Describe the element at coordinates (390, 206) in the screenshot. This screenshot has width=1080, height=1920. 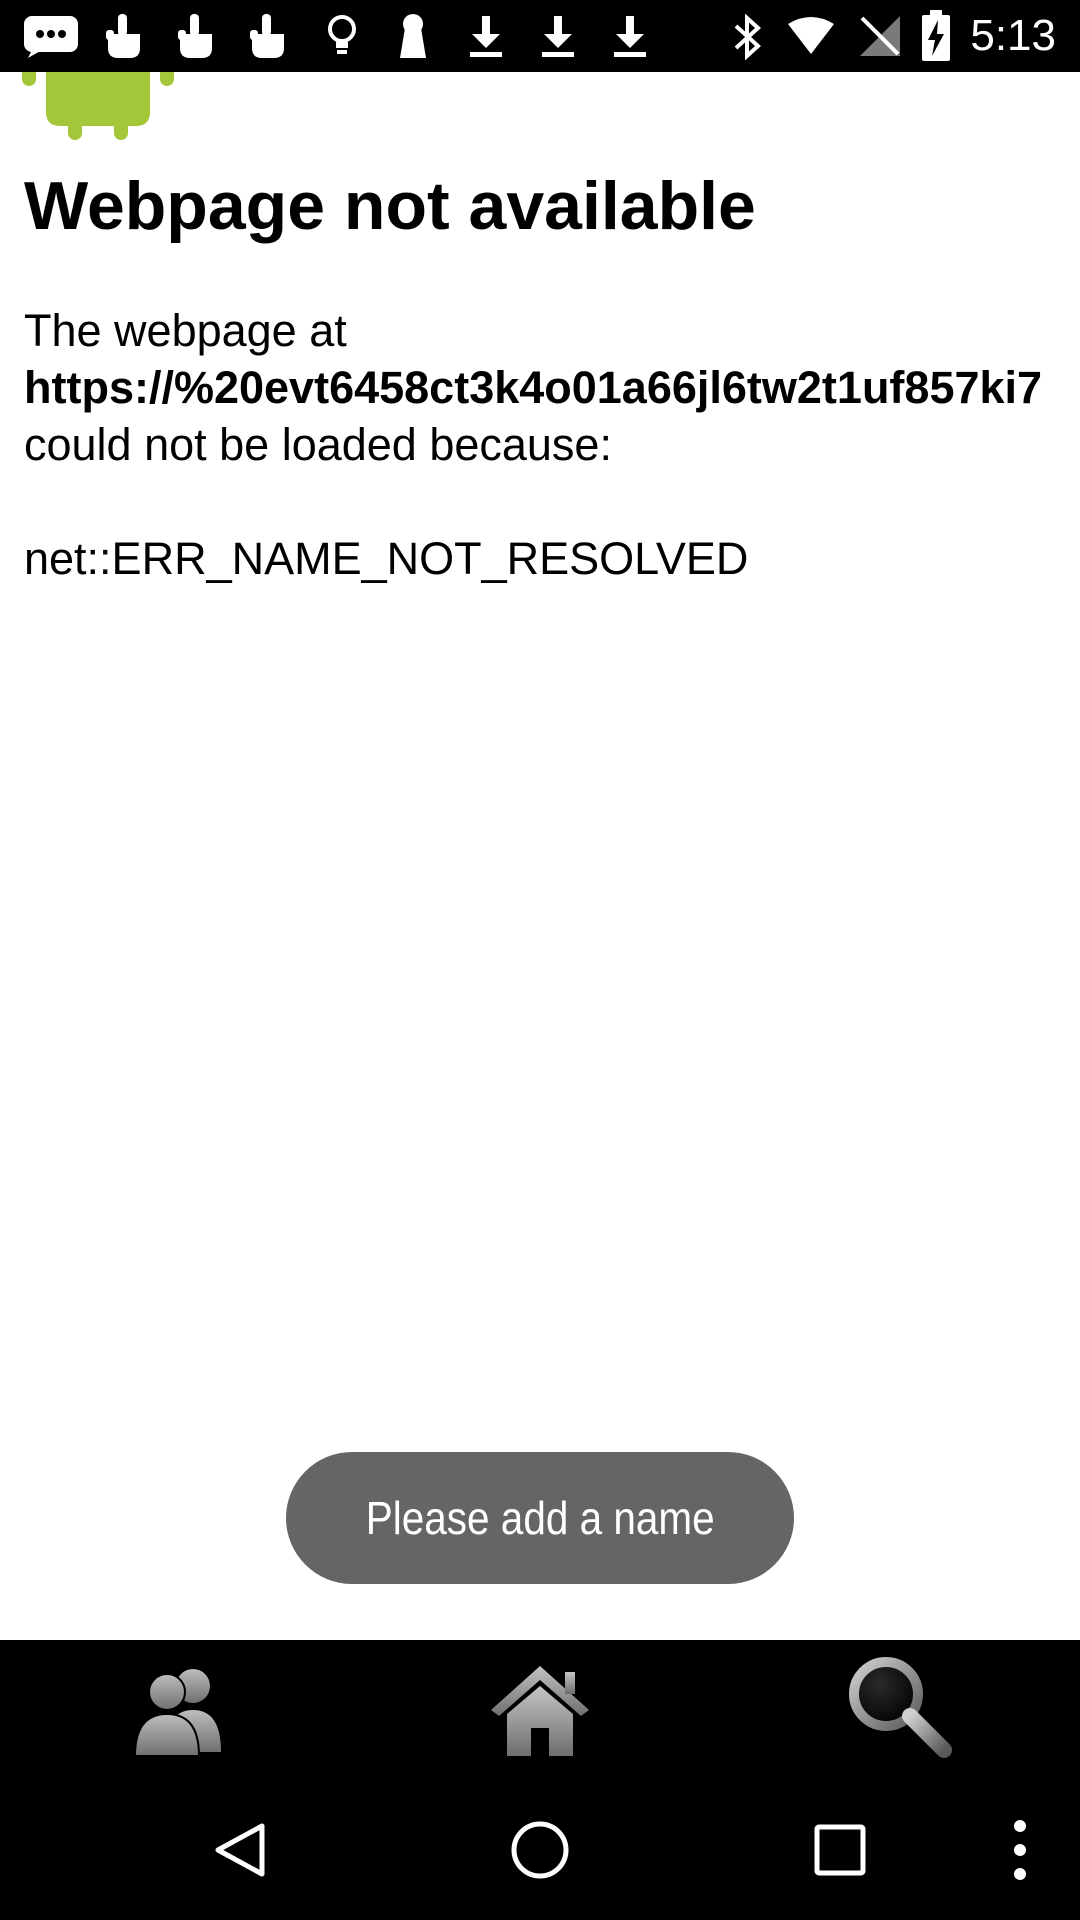
I see `page-title: Webpage not available` at that location.